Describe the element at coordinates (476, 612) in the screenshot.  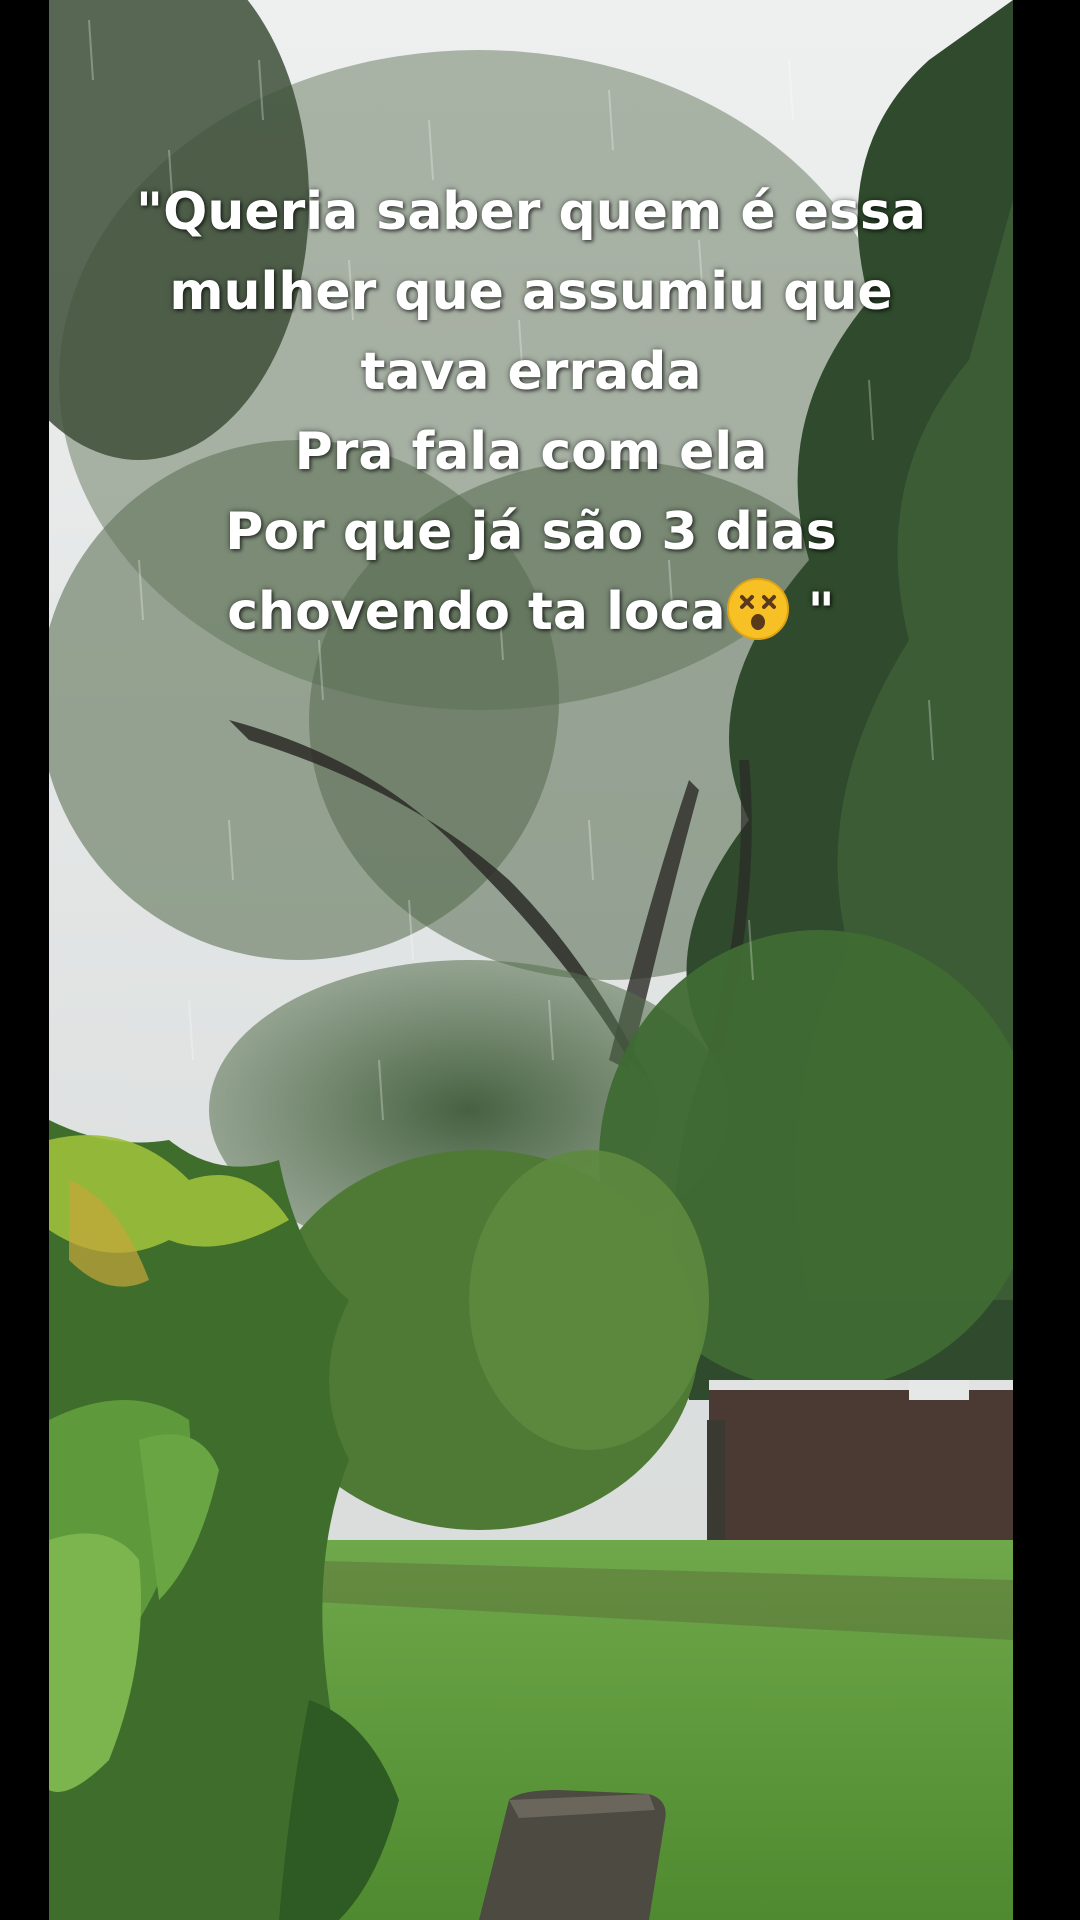
I see `caption-line-6: chovendo ta loca` at that location.